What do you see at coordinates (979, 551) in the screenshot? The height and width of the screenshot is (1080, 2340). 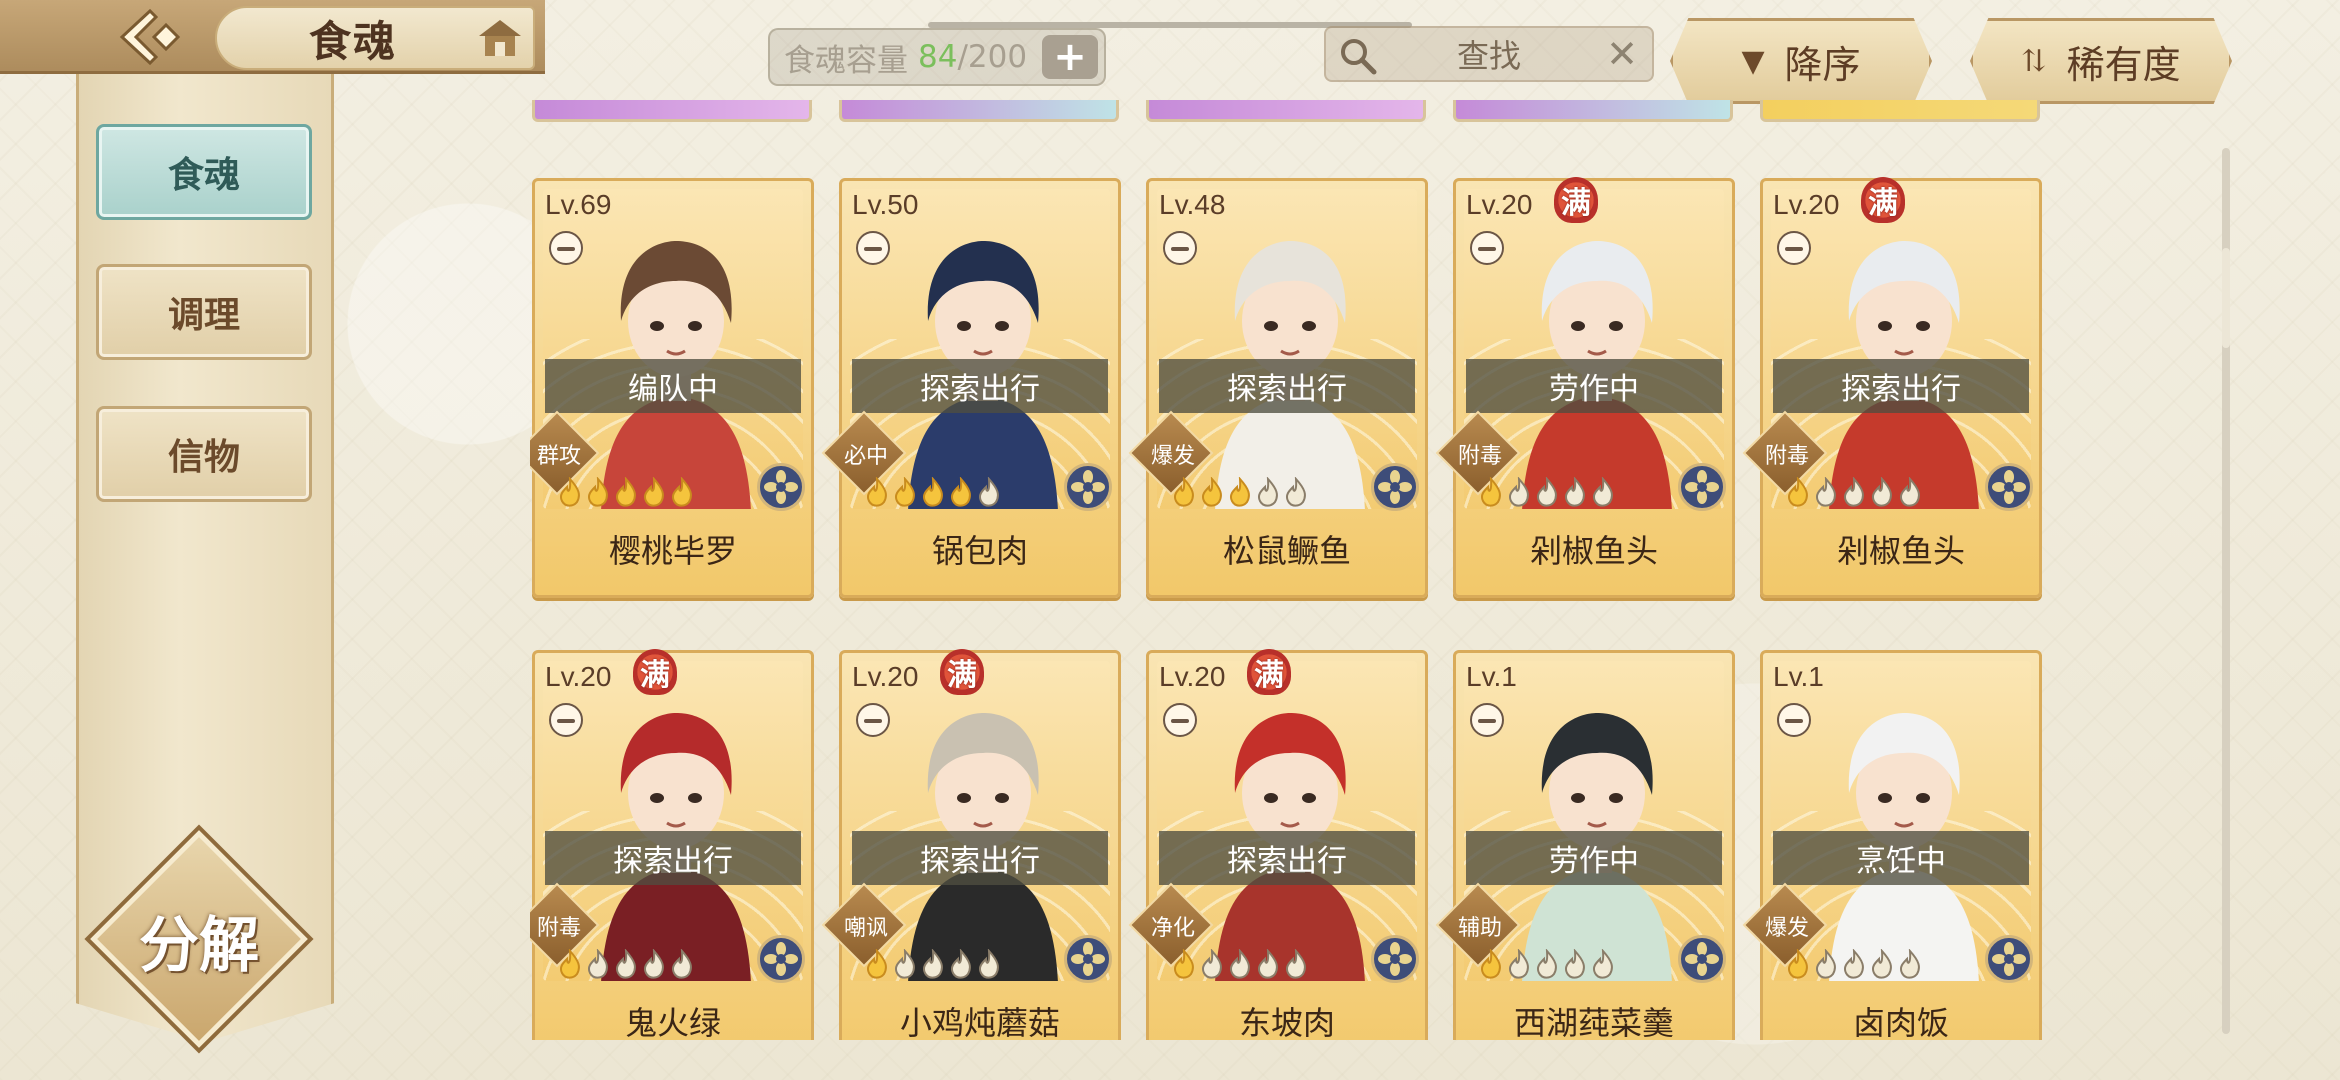 I see `card-name: 锅包肉` at bounding box center [979, 551].